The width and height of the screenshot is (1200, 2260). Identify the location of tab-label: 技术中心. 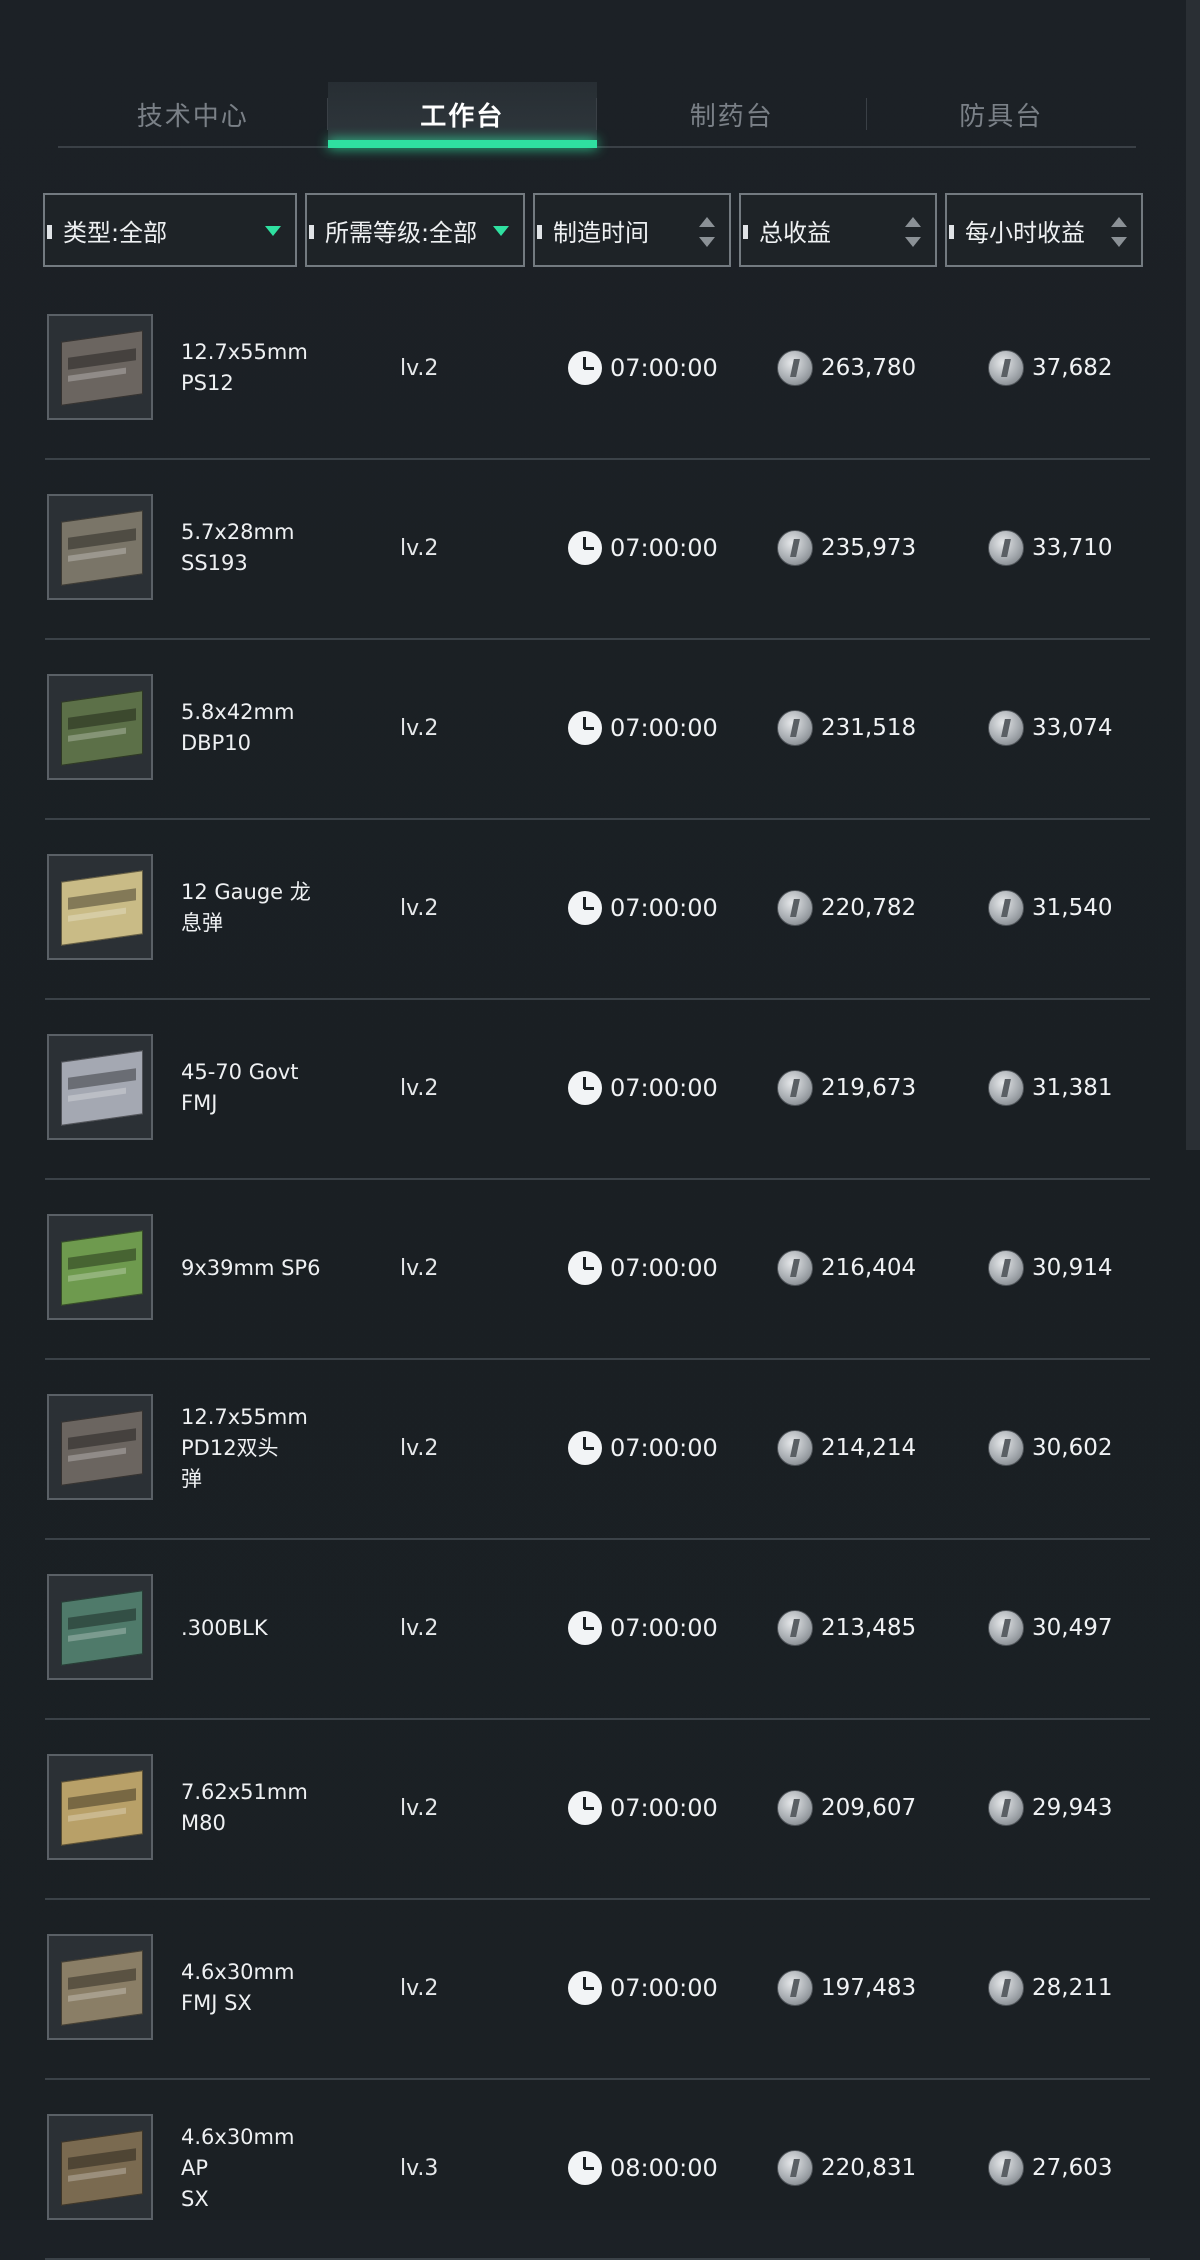
(192, 116).